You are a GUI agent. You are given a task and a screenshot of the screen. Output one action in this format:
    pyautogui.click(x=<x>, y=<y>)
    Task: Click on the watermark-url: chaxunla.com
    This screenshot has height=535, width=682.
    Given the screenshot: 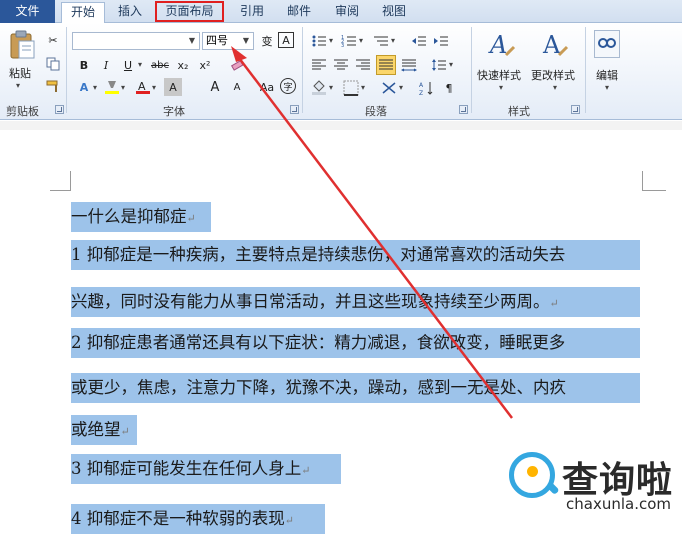 What is the action you would take?
    pyautogui.click(x=618, y=504)
    